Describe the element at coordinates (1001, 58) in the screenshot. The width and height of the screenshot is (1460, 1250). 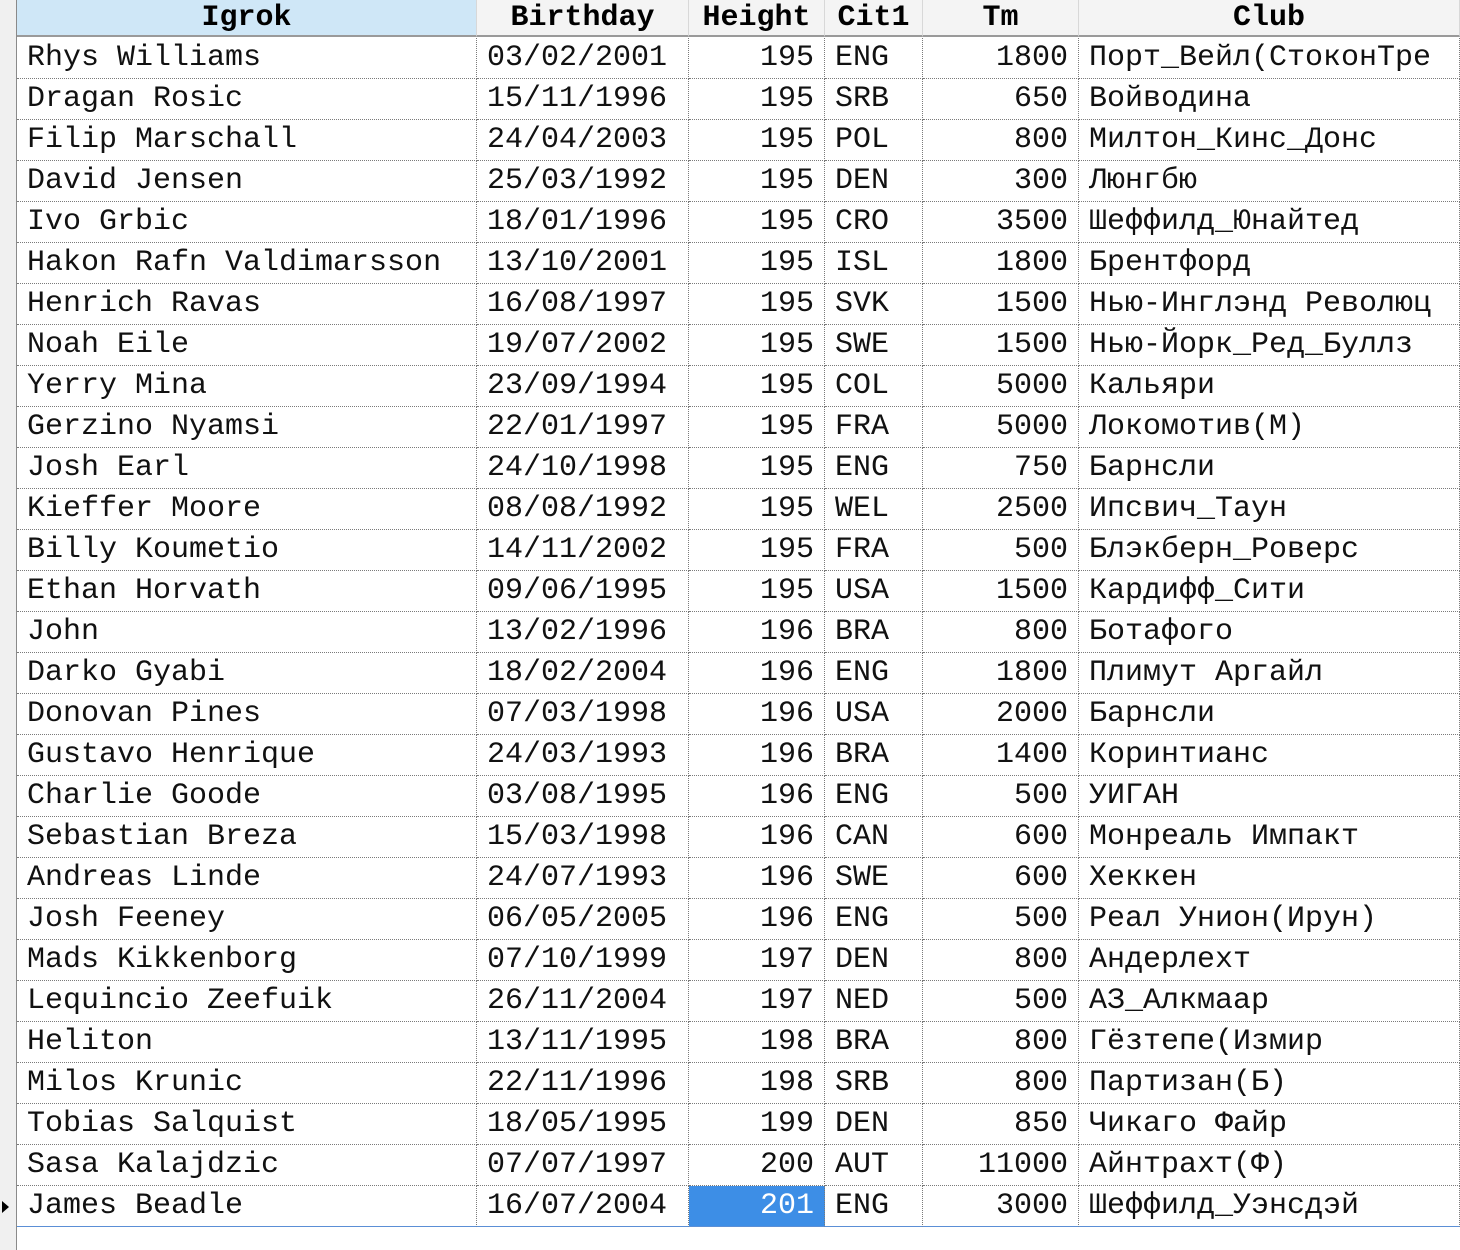
I see `cell-tm: 1800` at that location.